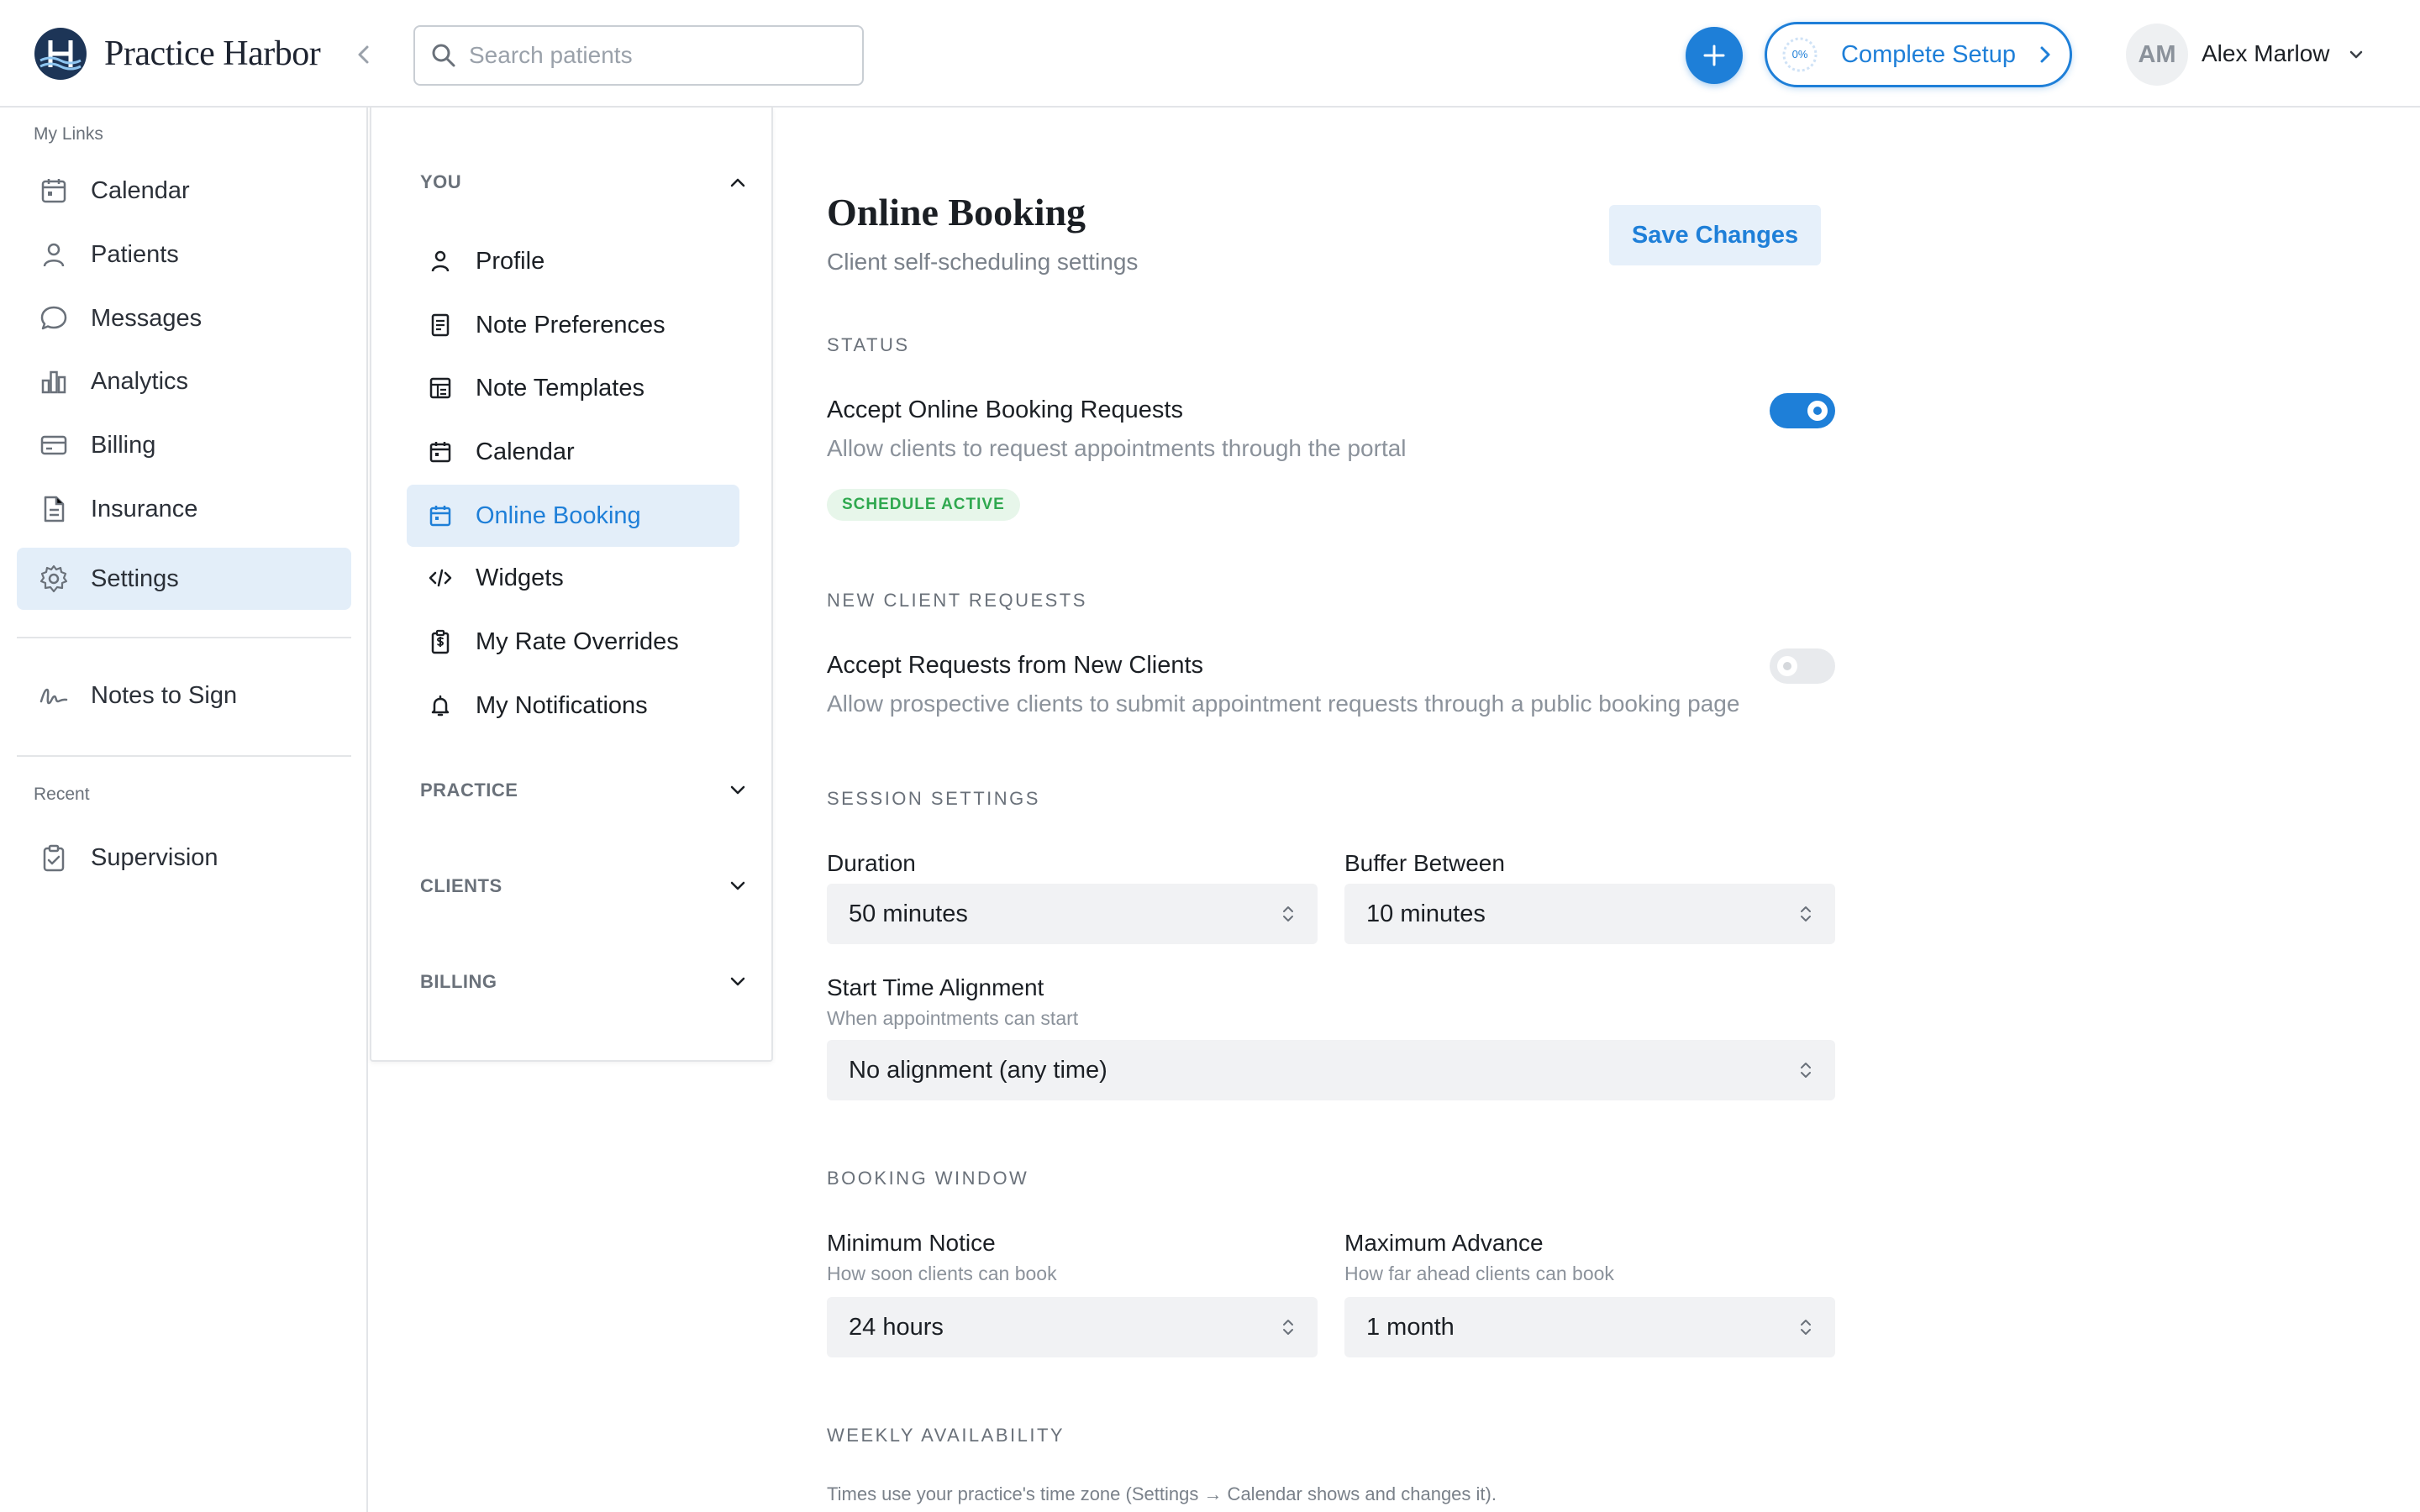  What do you see at coordinates (443, 55) in the screenshot?
I see `search-icon` at bounding box center [443, 55].